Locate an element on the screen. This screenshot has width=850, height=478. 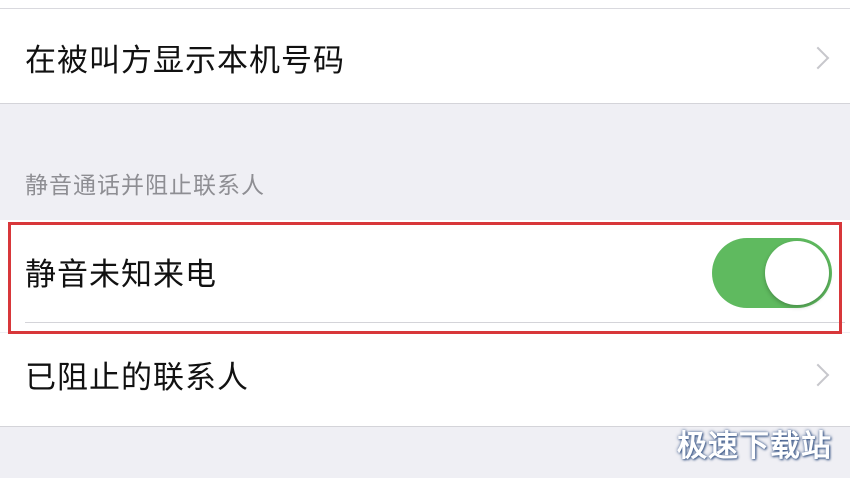
silence-unknown-callers-label: 静音未知来电 is located at coordinates (121, 275).